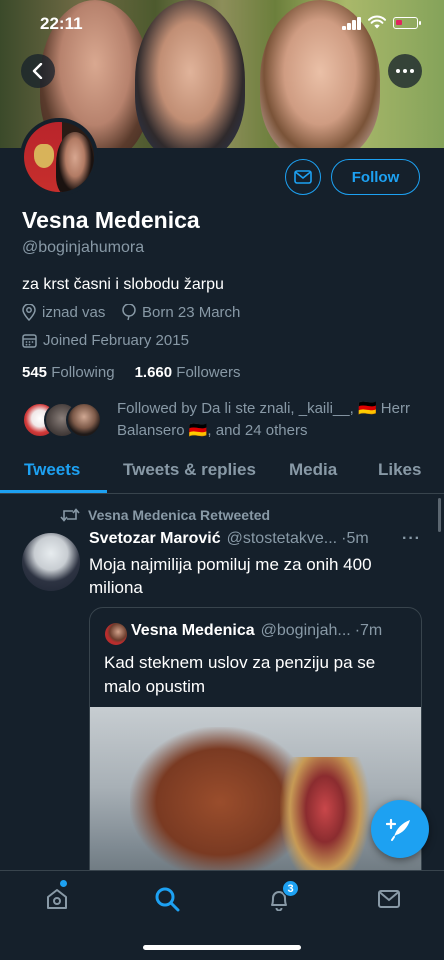  I want to click on following-label: Following, so click(83, 372).